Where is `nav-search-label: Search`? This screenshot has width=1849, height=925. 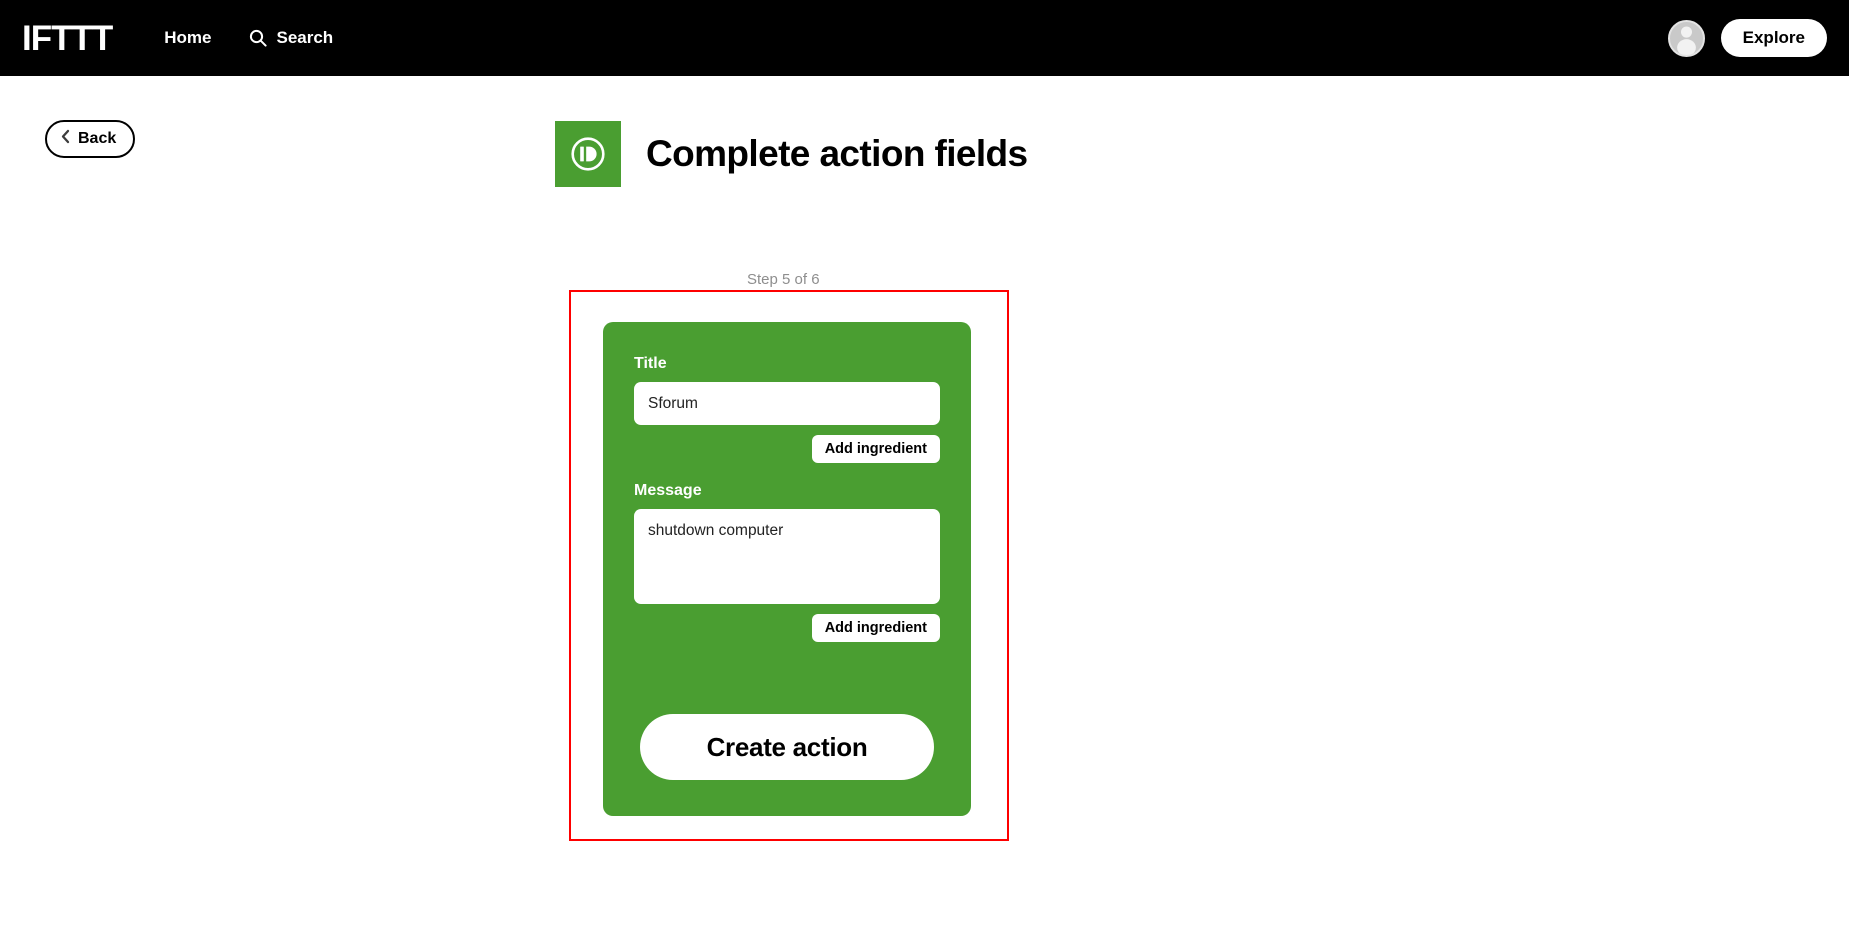 nav-search-label: Search is located at coordinates (305, 37).